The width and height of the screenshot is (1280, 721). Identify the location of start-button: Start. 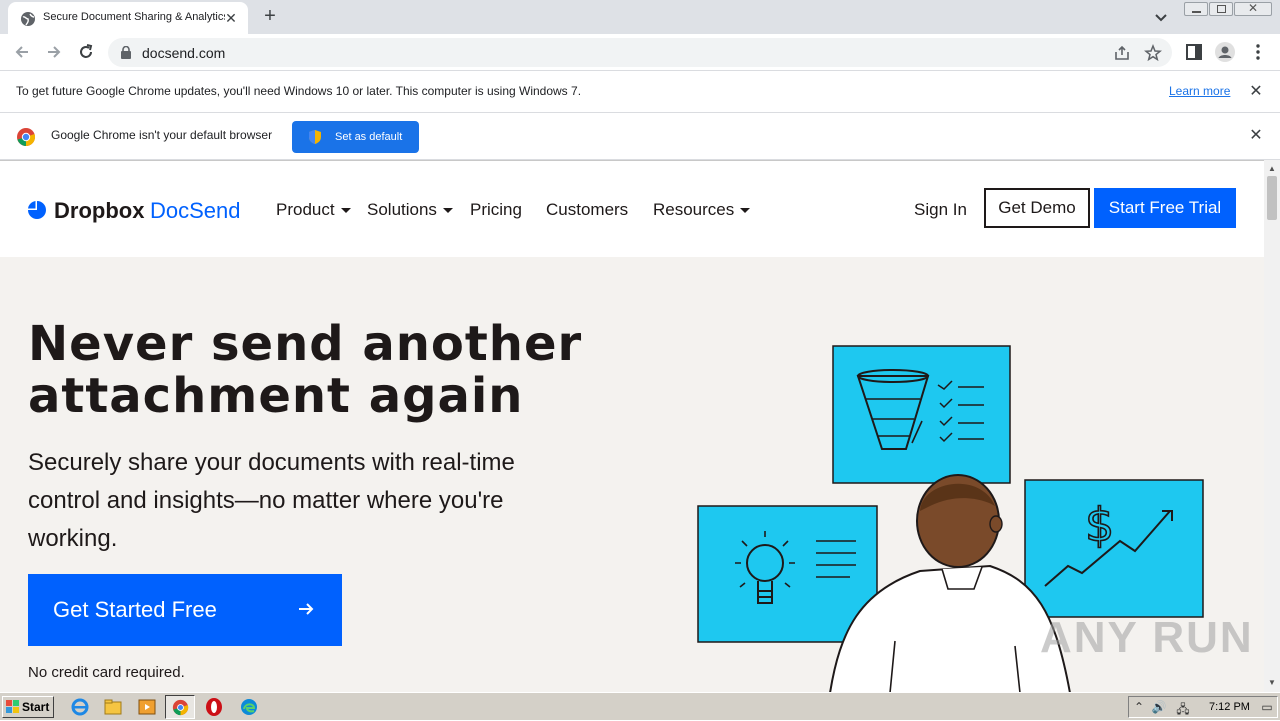
(28, 707).